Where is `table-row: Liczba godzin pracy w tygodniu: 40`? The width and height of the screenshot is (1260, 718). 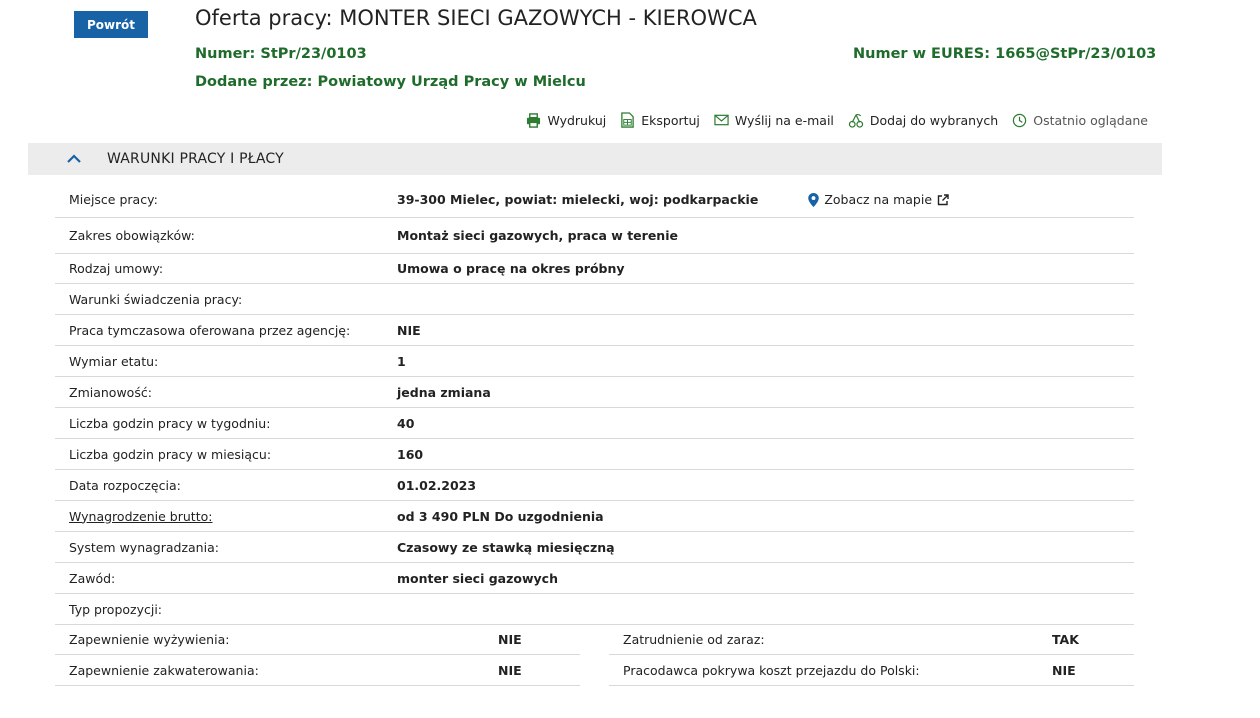
table-row: Liczba godzin pracy w tygodniu: 40 is located at coordinates (594, 423).